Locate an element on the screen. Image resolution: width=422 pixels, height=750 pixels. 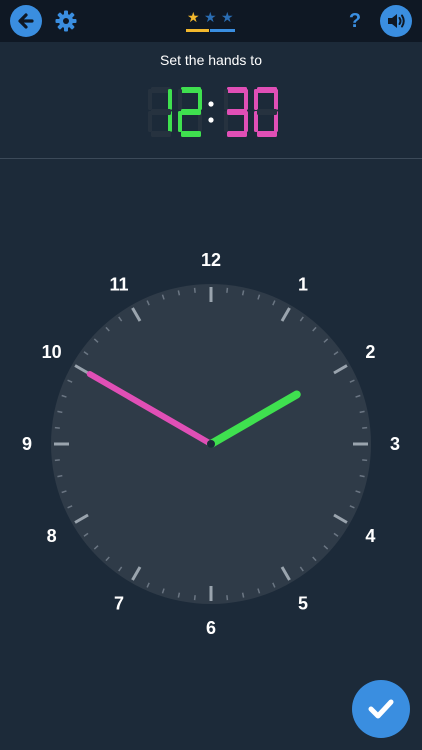
checkmark-icon is located at coordinates (381, 709).